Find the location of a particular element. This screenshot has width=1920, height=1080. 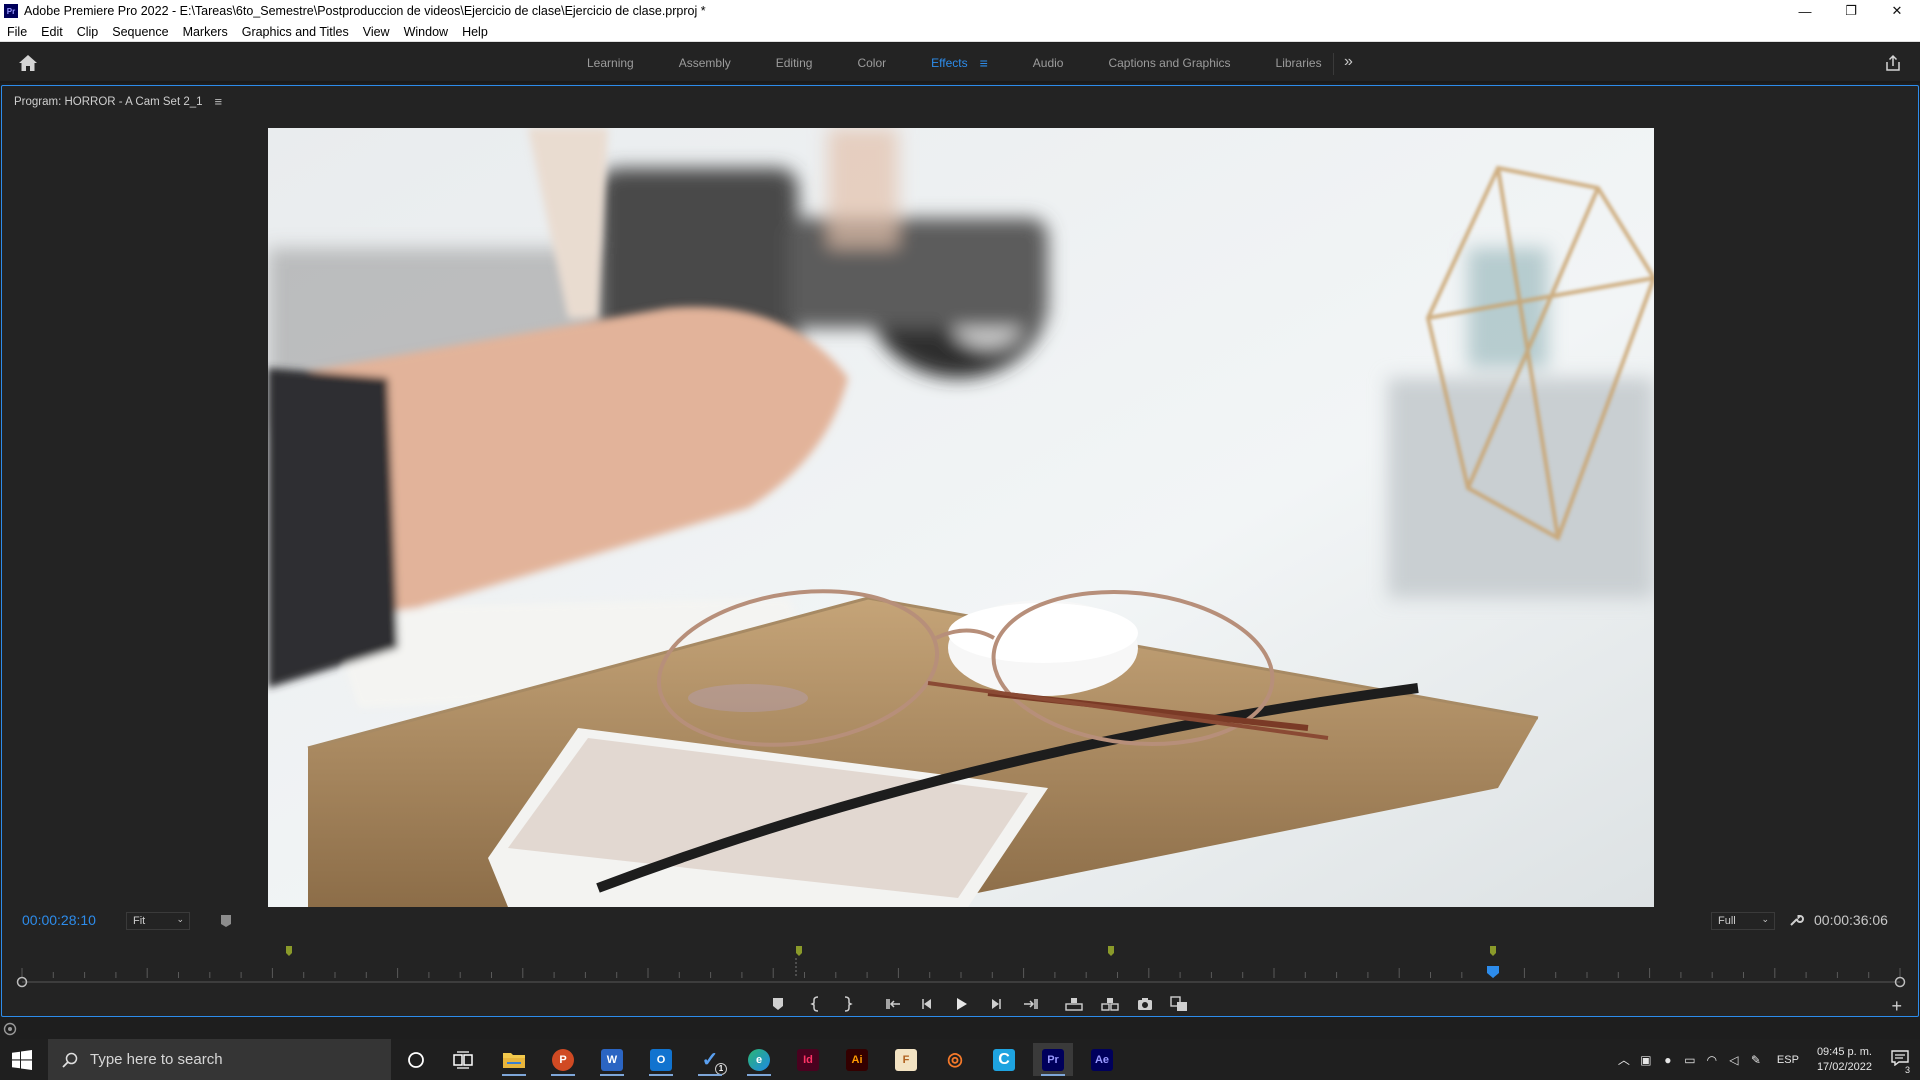

tab-assembly: Assembly is located at coordinates (705, 63).